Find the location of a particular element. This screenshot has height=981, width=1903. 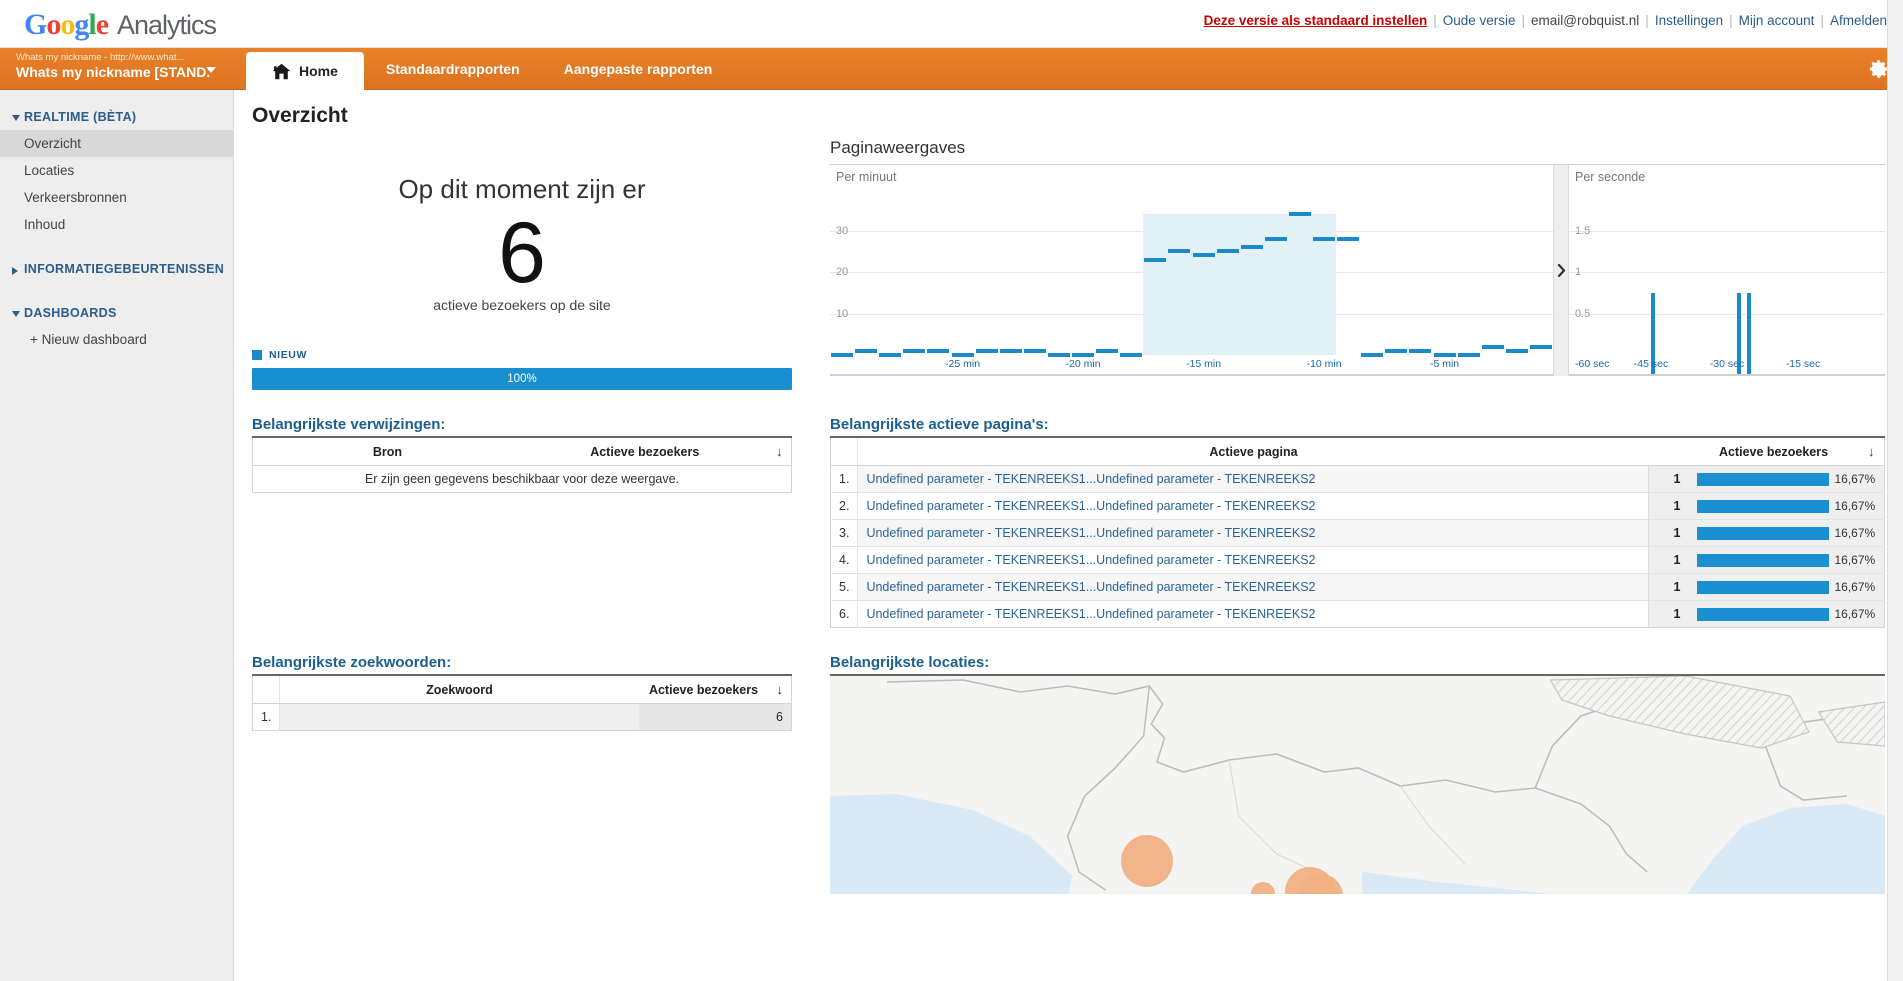

map-location-marker is located at coordinates (1146, 860).